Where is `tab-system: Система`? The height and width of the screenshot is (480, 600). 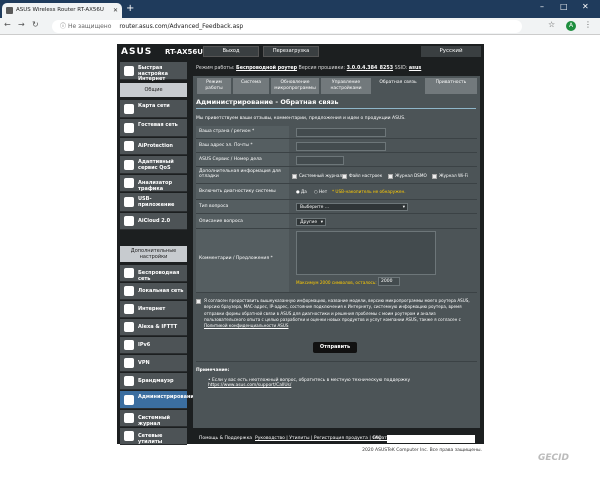
tab-system: Система is located at coordinates (251, 86).